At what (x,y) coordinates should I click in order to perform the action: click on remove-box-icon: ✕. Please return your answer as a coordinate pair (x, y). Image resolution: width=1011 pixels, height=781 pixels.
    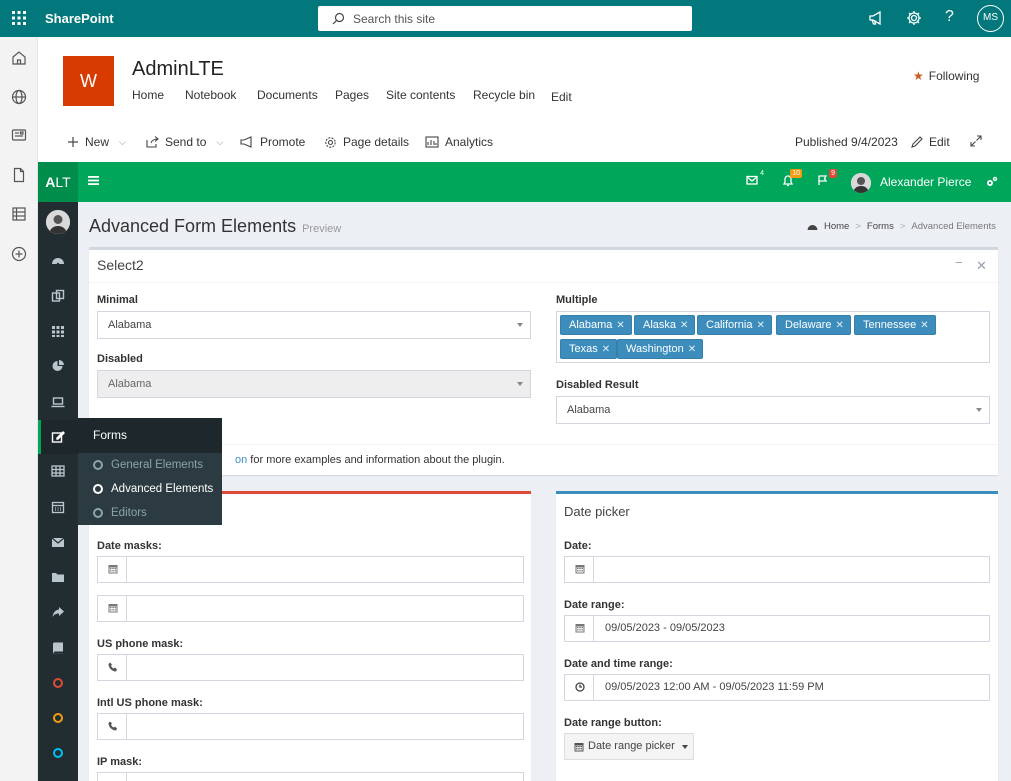
    Looking at the image, I should click on (981, 266).